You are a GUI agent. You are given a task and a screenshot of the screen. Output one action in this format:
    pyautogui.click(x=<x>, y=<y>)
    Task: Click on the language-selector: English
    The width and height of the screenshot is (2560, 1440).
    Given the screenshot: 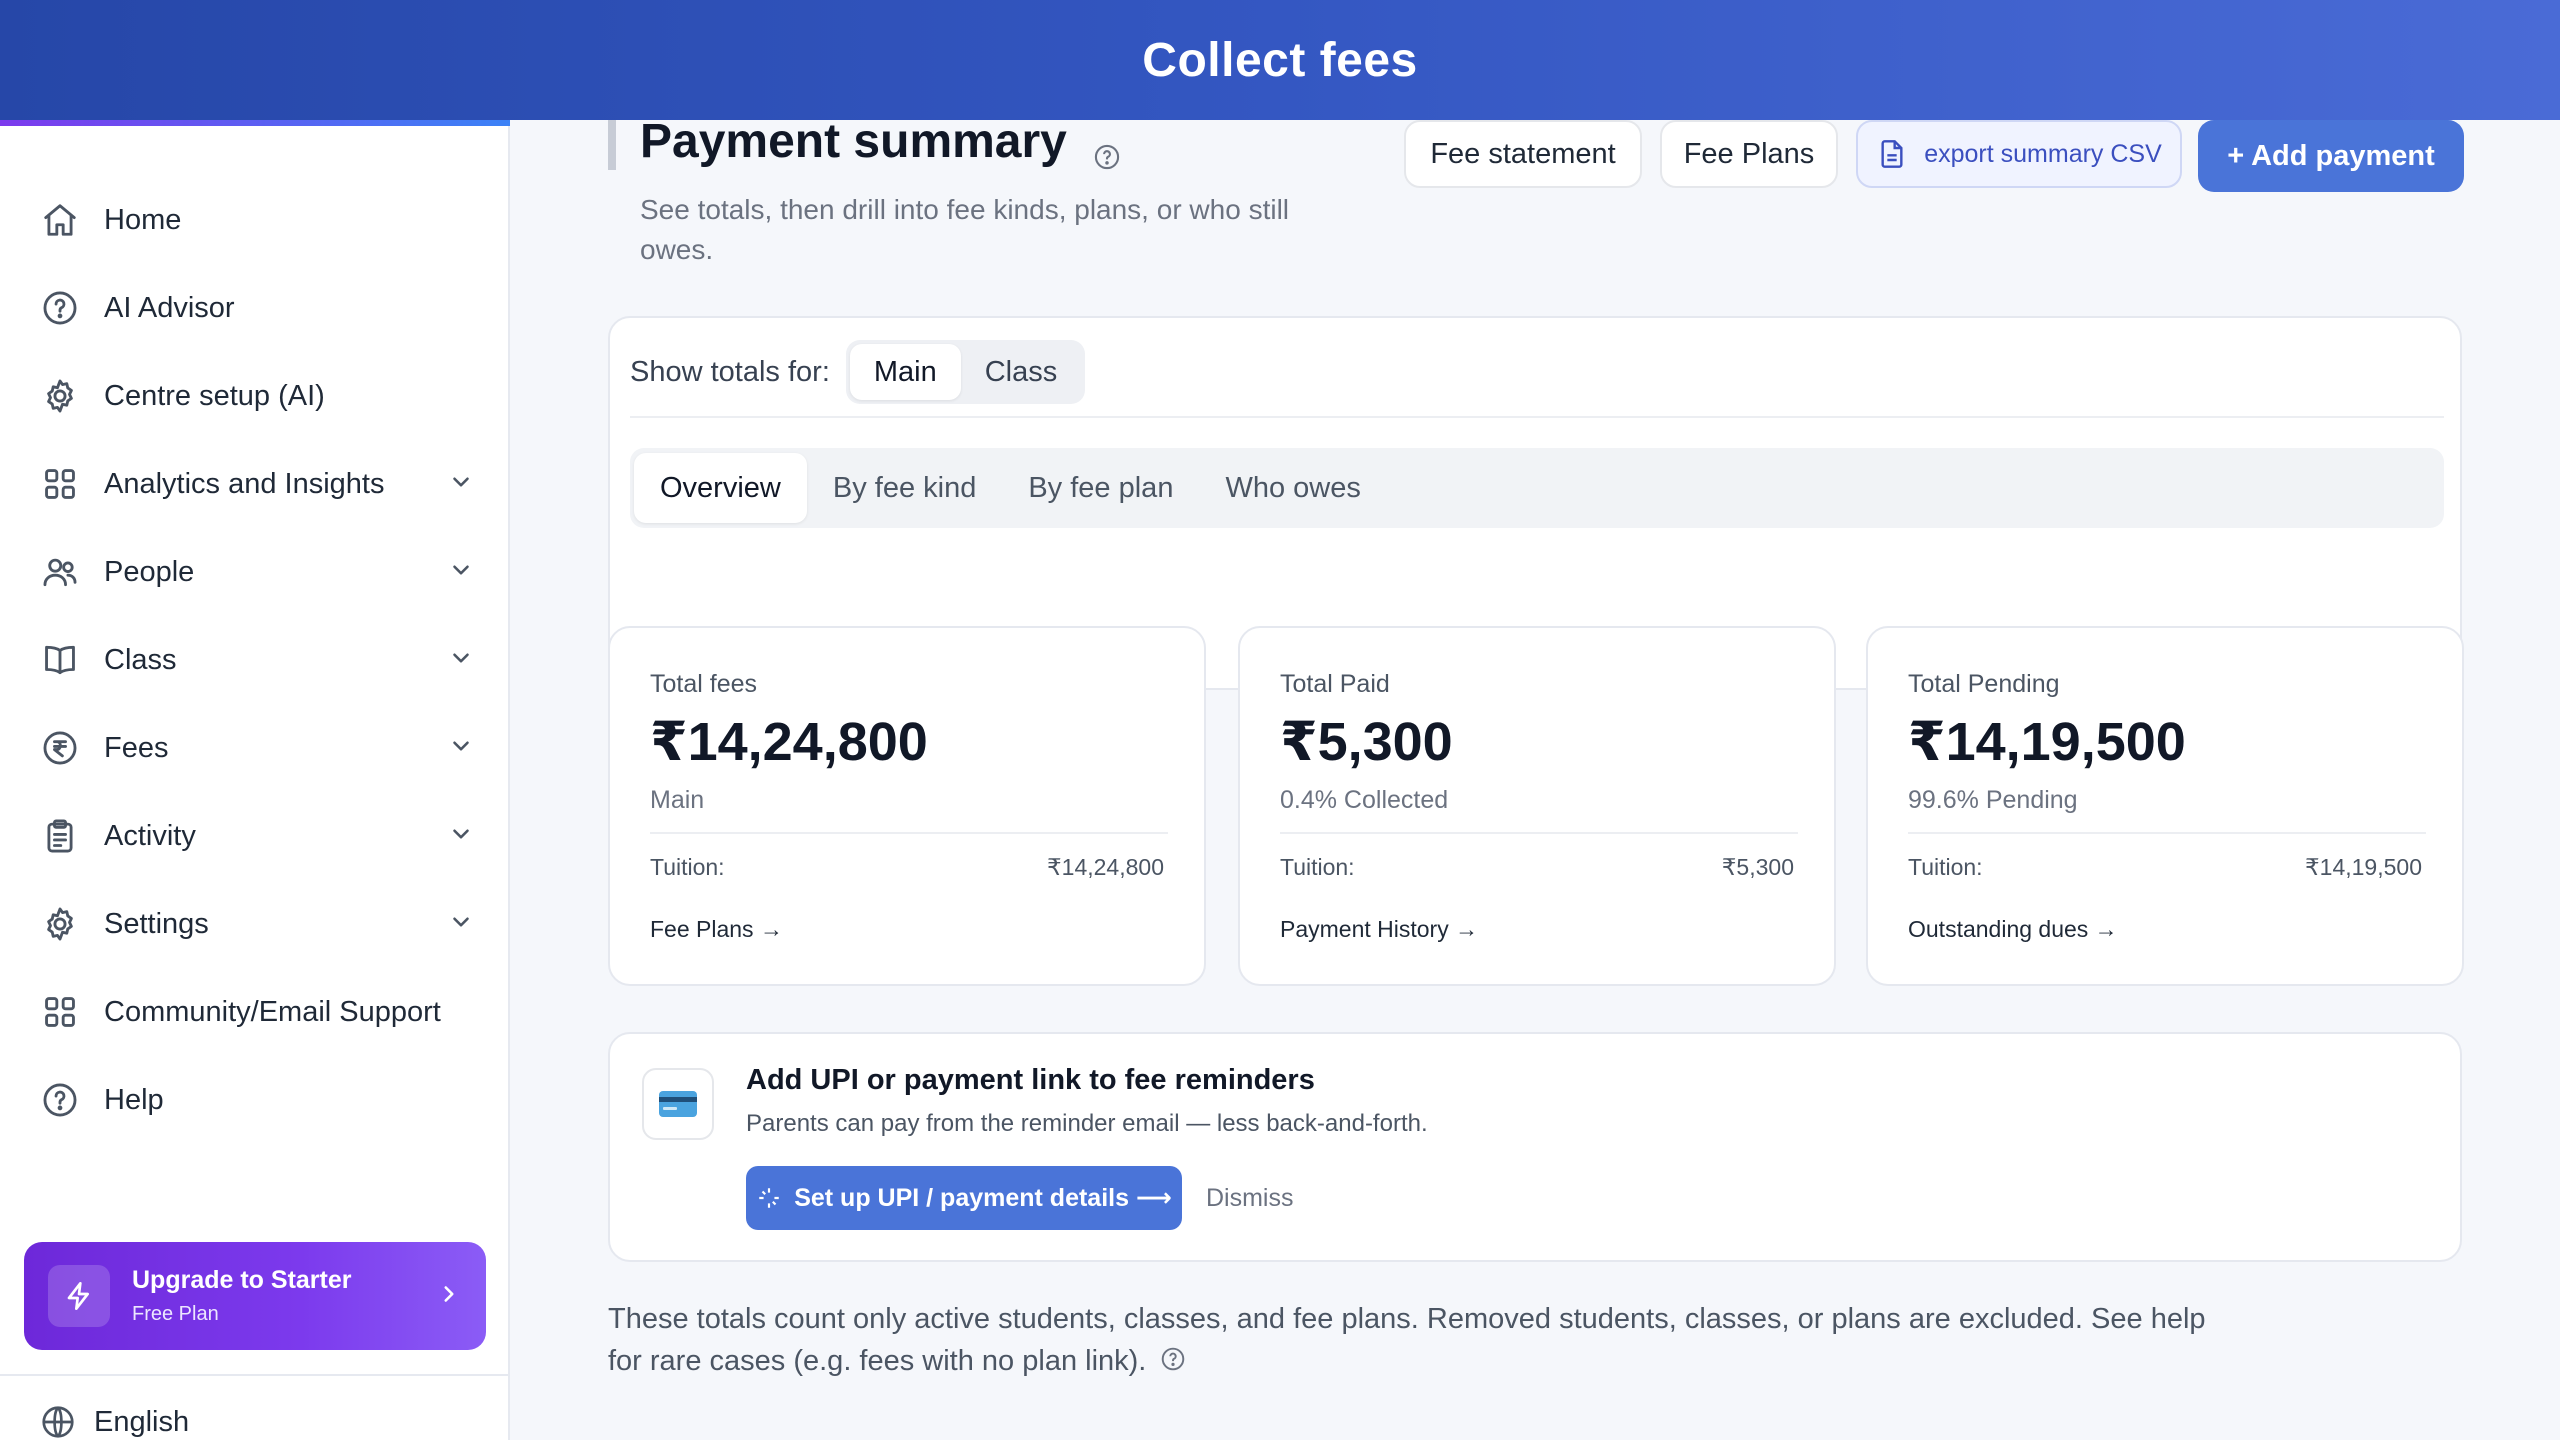 What is the action you would take?
    pyautogui.click(x=114, y=1422)
    